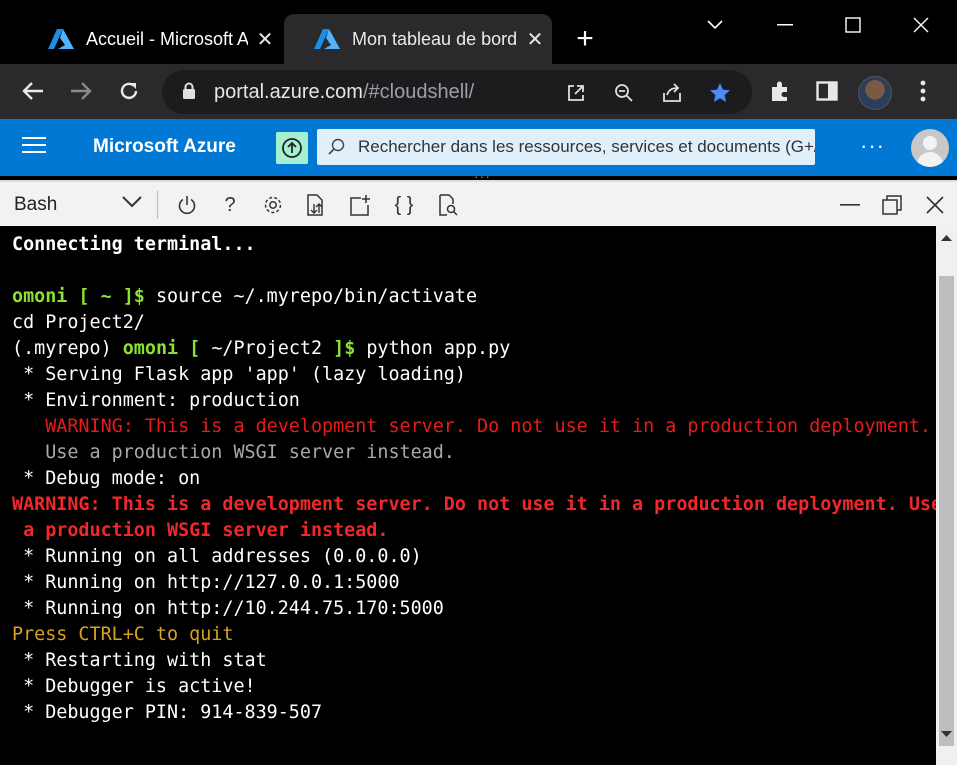  What do you see at coordinates (474, 687) in the screenshot?
I see `terminal-line: * Debugger is active!` at bounding box center [474, 687].